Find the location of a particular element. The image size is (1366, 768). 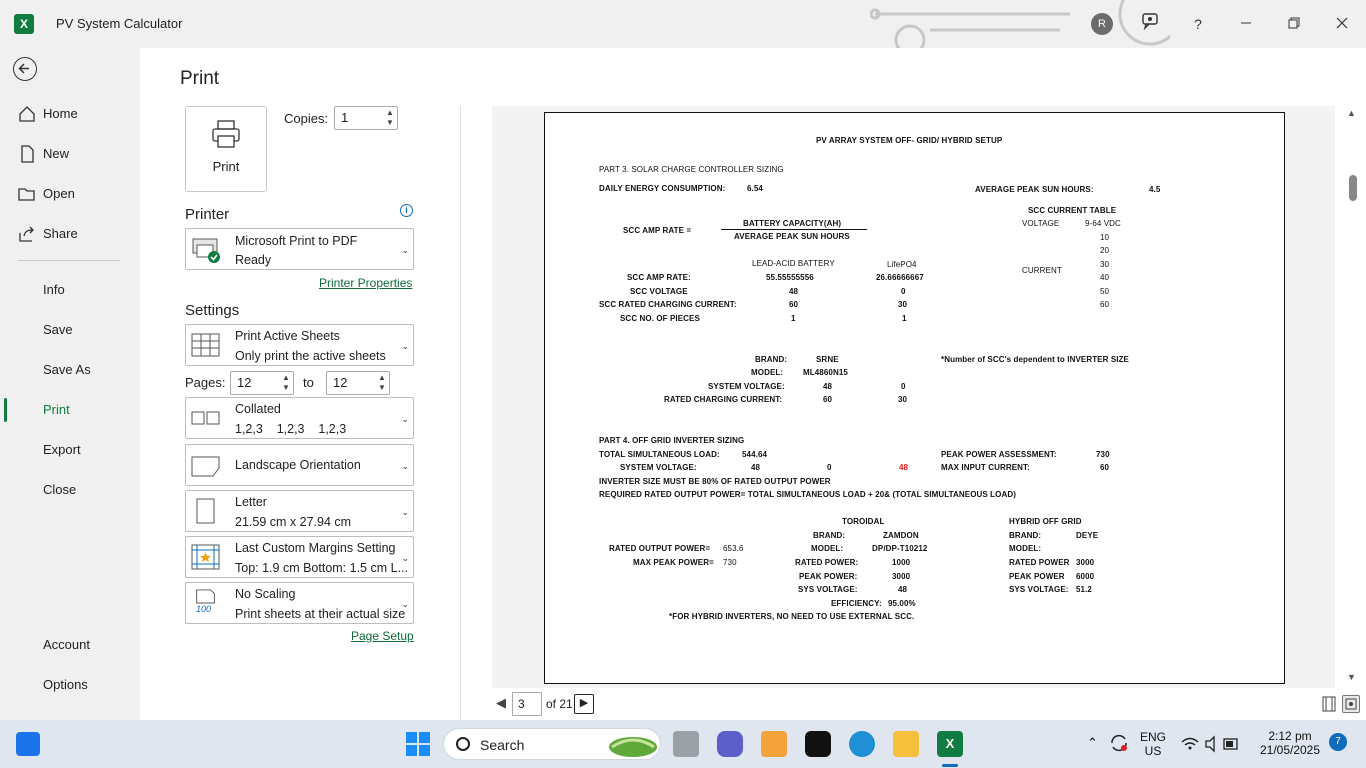

nav-item-save: Save is located at coordinates (70, 330).